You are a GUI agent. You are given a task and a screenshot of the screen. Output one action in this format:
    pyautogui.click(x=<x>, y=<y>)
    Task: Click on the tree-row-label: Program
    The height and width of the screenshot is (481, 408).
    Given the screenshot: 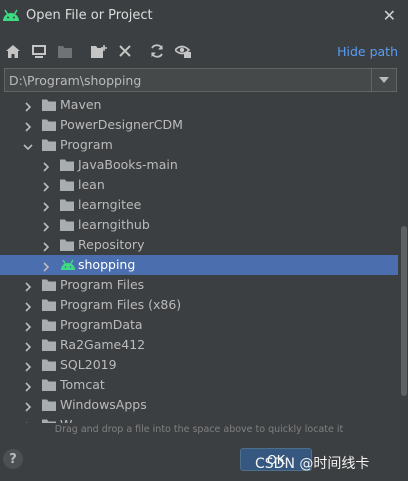 What is the action you would take?
    pyautogui.click(x=86, y=144)
    